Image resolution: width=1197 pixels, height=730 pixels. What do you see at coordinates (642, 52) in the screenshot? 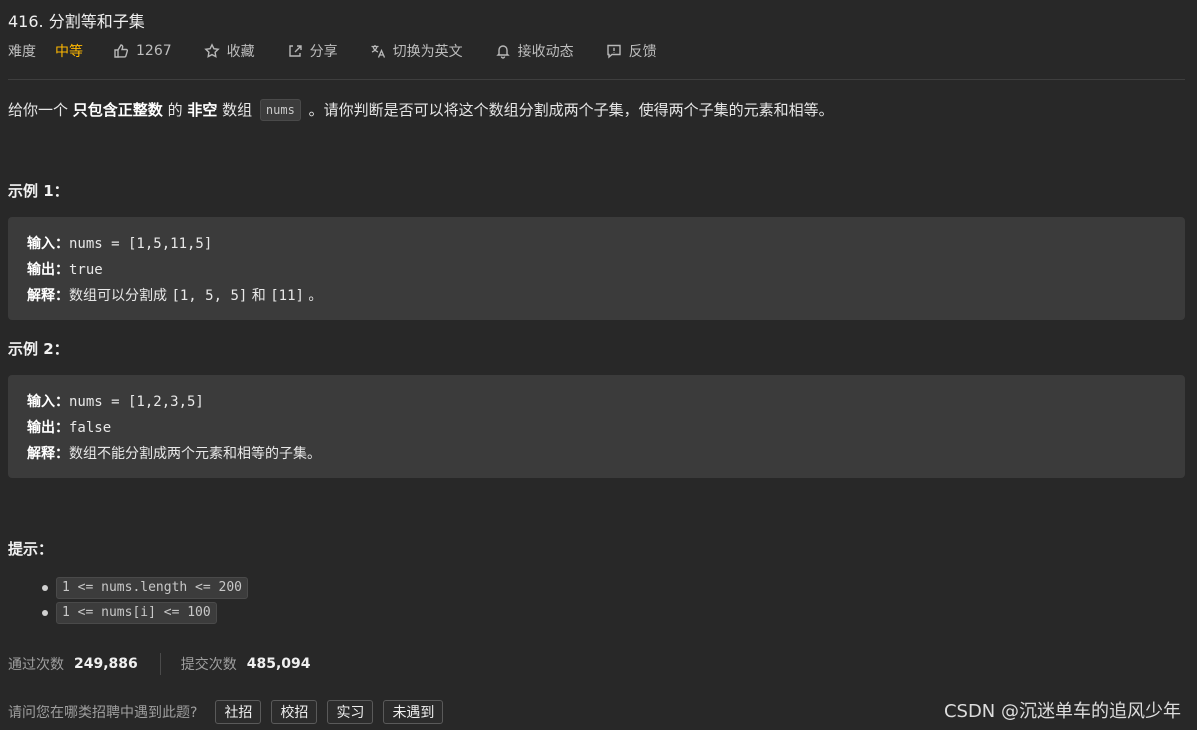
I see `feedback-label: 反馈` at bounding box center [642, 52].